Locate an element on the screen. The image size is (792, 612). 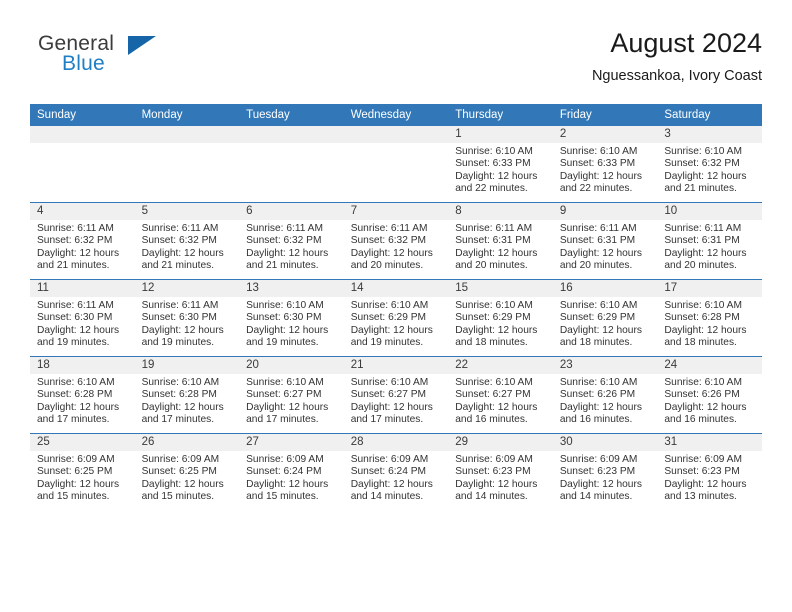
brand-logo: General Blue is located at coordinates (130, 59).